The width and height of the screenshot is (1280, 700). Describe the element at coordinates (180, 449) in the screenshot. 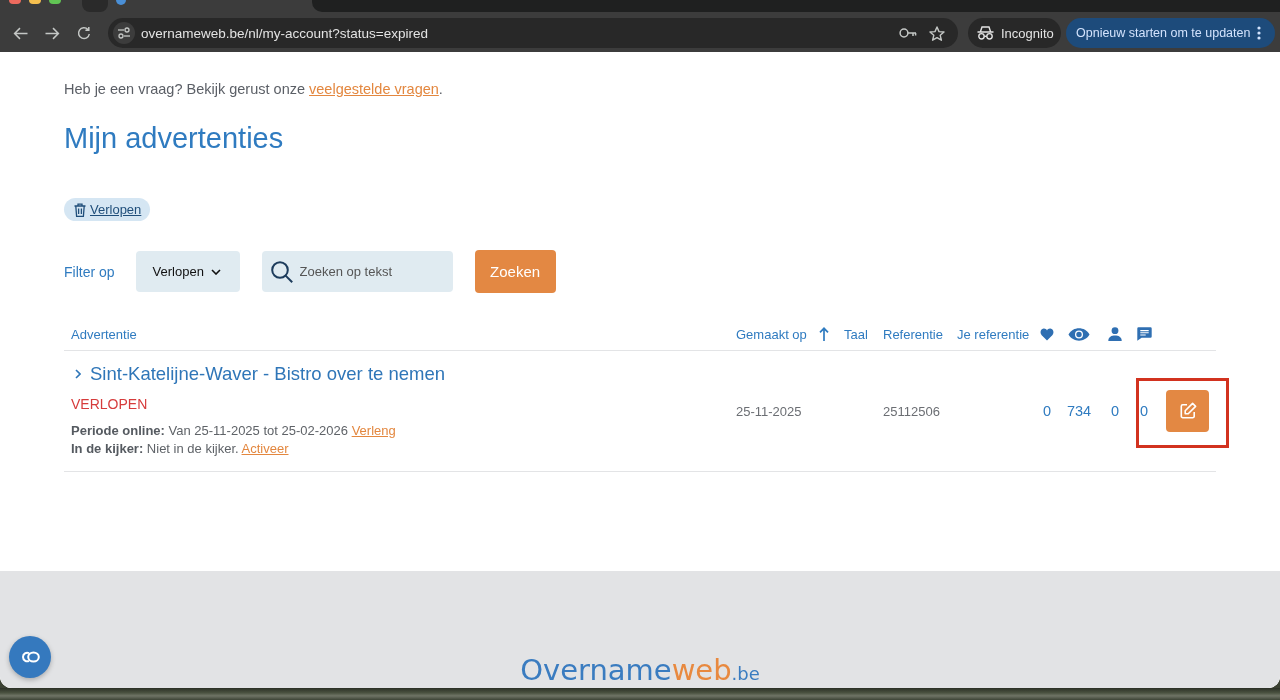

I see `featured-status-text: In de kijker: Niet in de kijker. Activeer` at that location.